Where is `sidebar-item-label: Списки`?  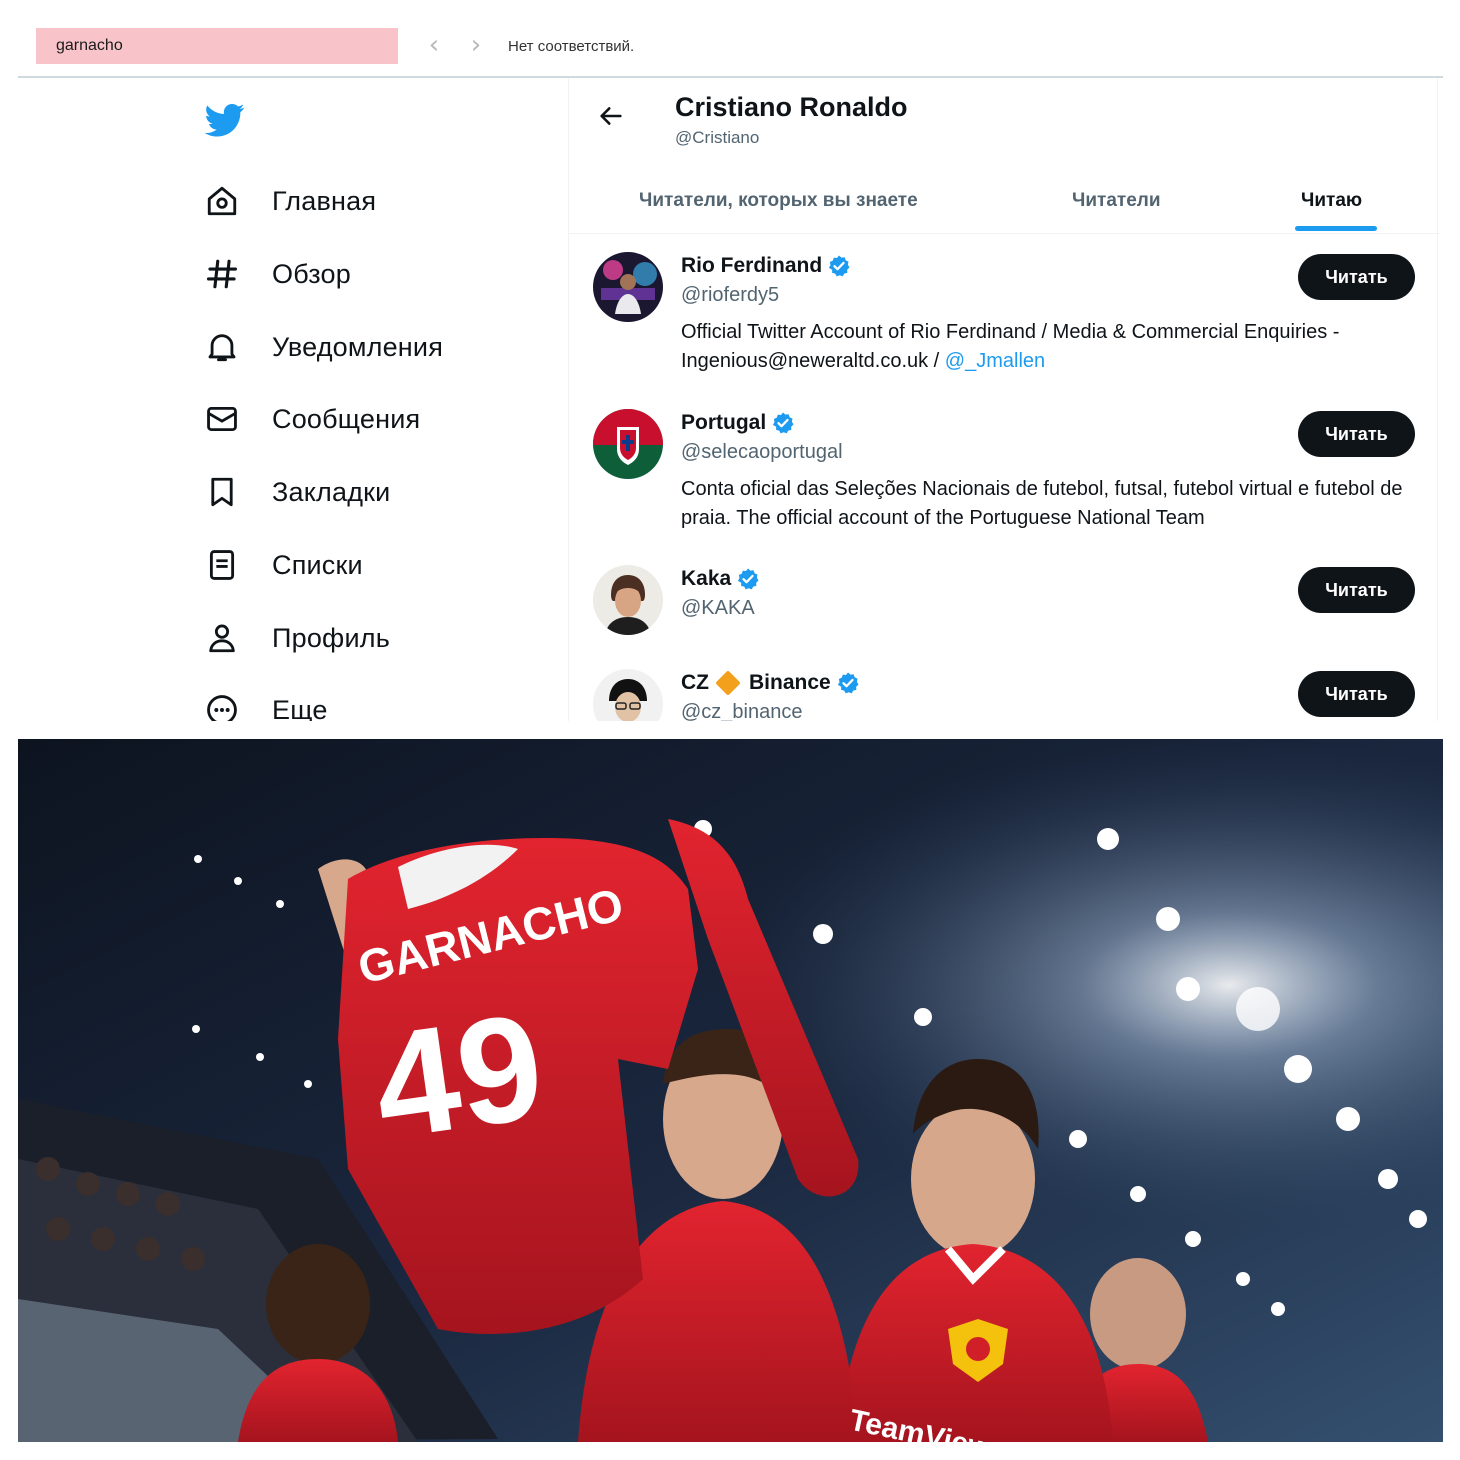
sidebar-item-label: Списки is located at coordinates (317, 564).